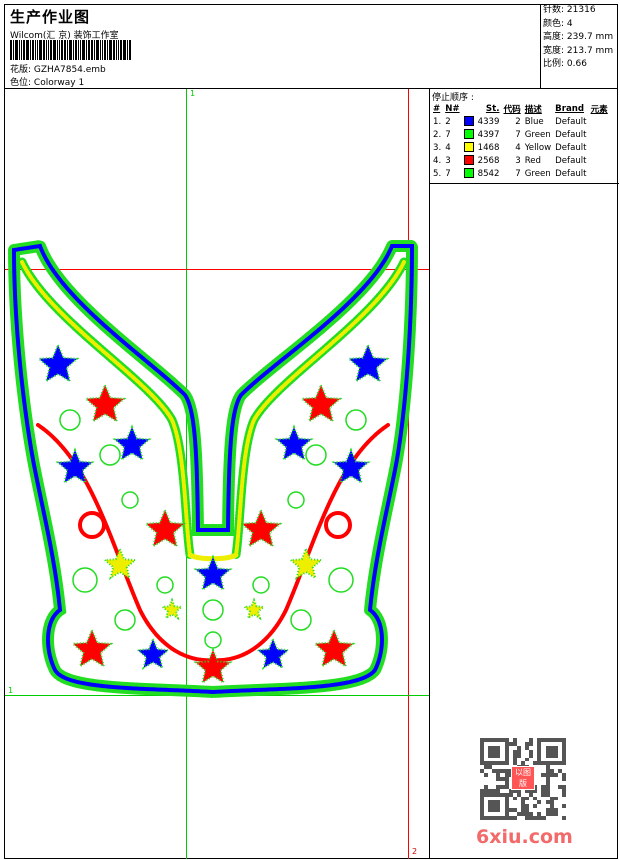 The image size is (620, 860). What do you see at coordinates (437, 160) in the screenshot?
I see `row-index: 4.` at bounding box center [437, 160].